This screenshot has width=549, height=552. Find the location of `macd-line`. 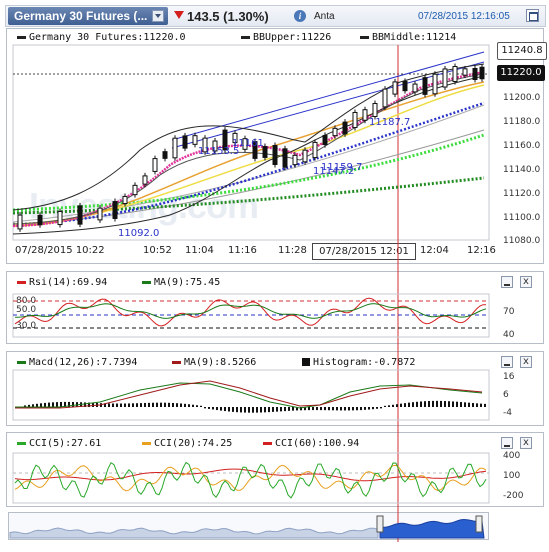

macd-line is located at coordinates (249, 395).